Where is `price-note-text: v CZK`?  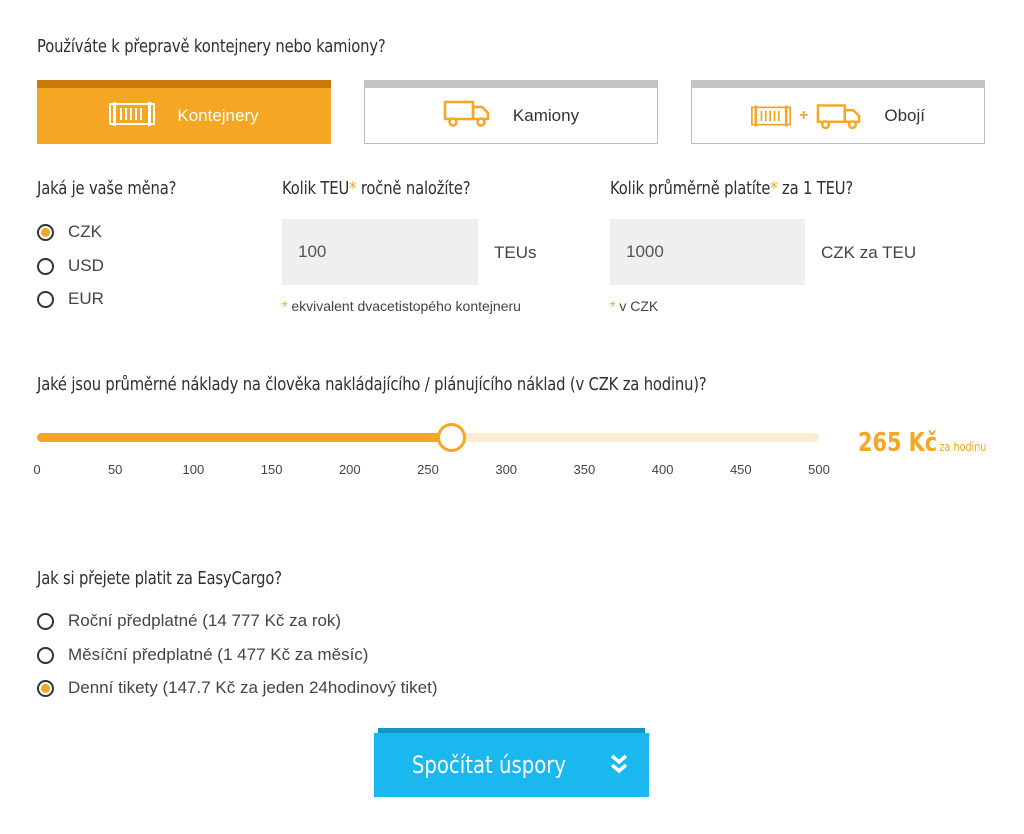
price-note-text: v CZK is located at coordinates (639, 306).